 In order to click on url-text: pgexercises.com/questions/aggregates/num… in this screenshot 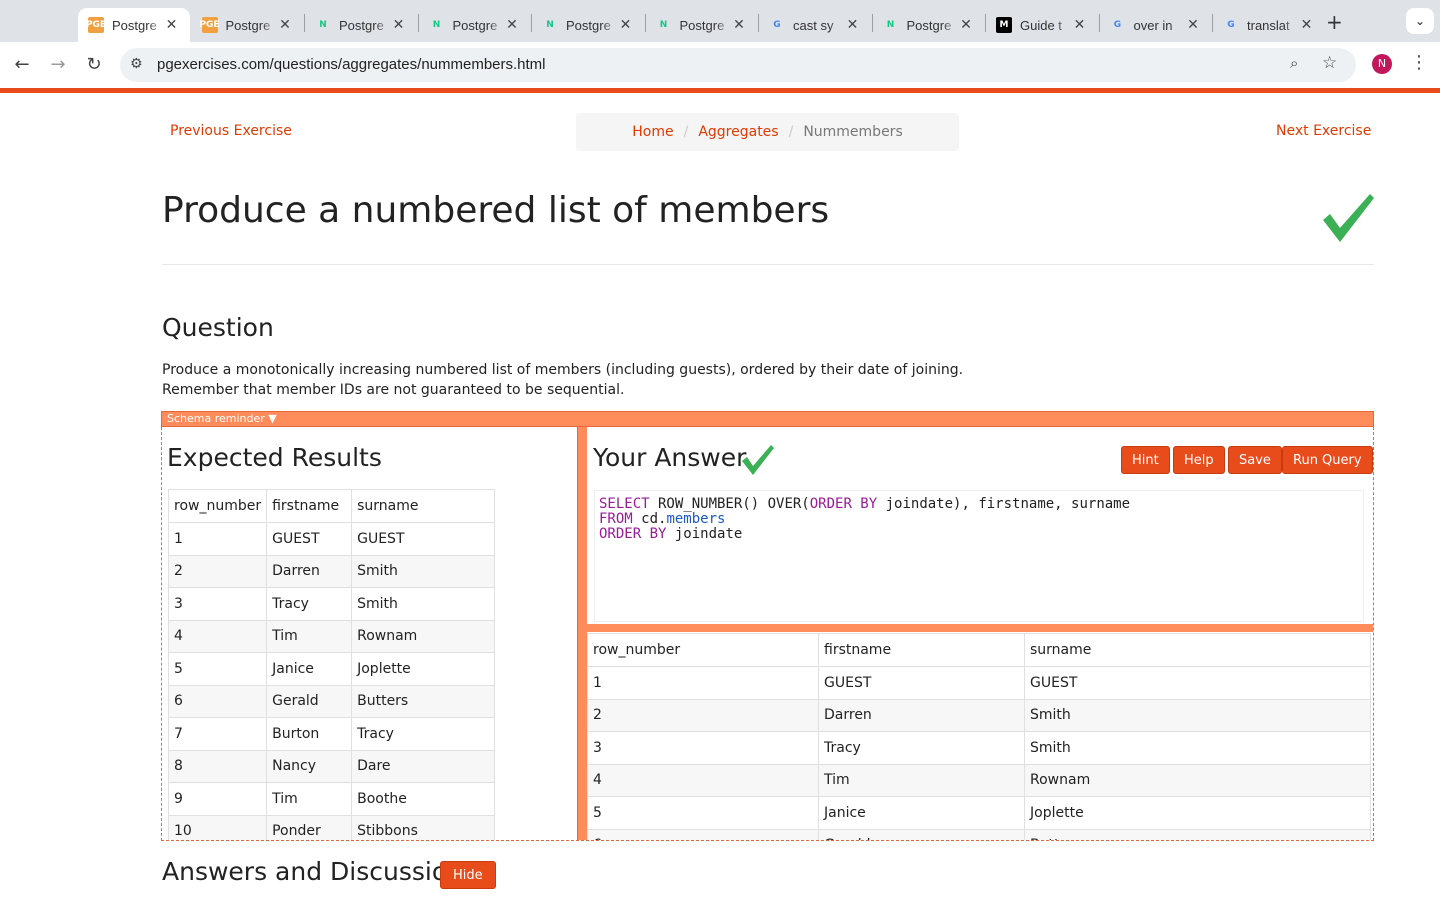, I will do `click(351, 64)`.